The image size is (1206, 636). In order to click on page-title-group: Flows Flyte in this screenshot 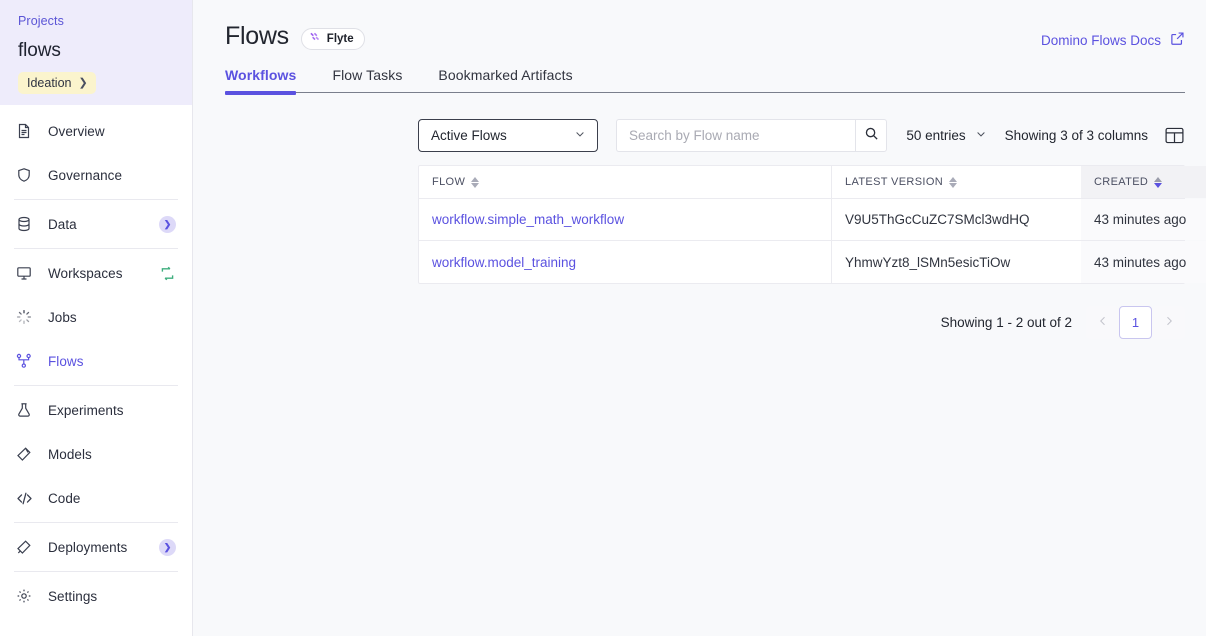, I will do `click(633, 36)`.